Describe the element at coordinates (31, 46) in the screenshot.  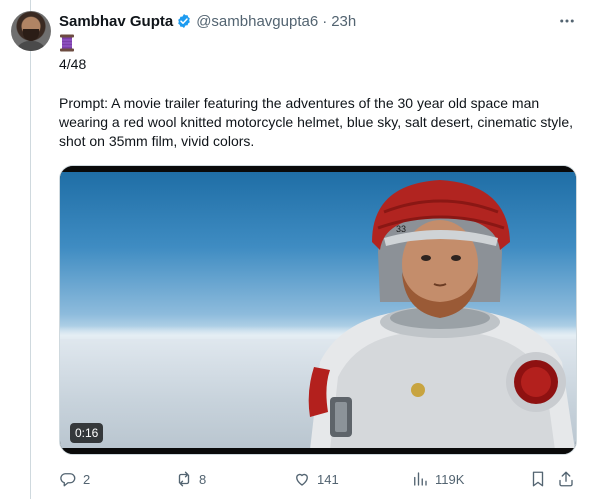
I see `avatar-shirt` at that location.